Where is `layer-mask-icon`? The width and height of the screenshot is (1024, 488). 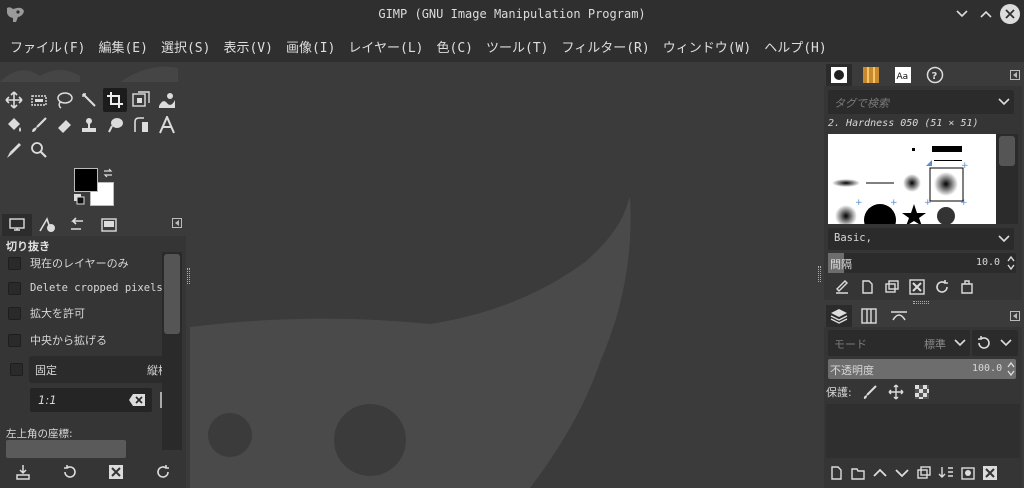
layer-mask-icon is located at coordinates (968, 473).